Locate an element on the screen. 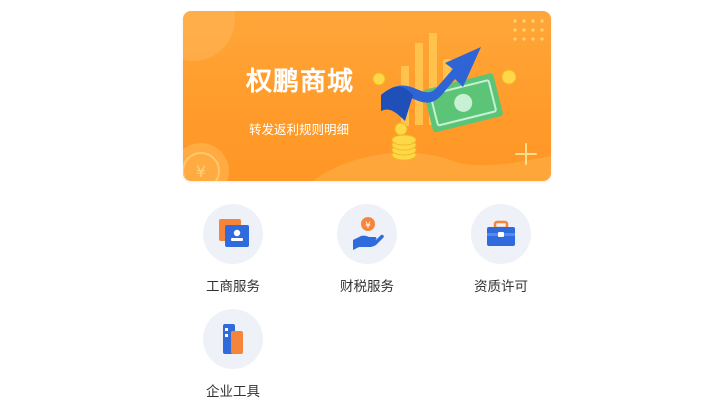 The width and height of the screenshot is (725, 405). service-finance-tax: ¥ 财税服务 is located at coordinates (367, 254).